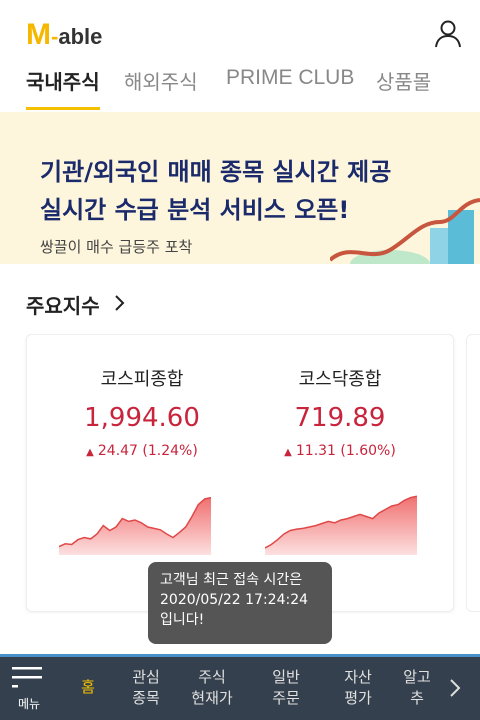 The image size is (480, 720). I want to click on nav-label: 종목, so click(146, 698).